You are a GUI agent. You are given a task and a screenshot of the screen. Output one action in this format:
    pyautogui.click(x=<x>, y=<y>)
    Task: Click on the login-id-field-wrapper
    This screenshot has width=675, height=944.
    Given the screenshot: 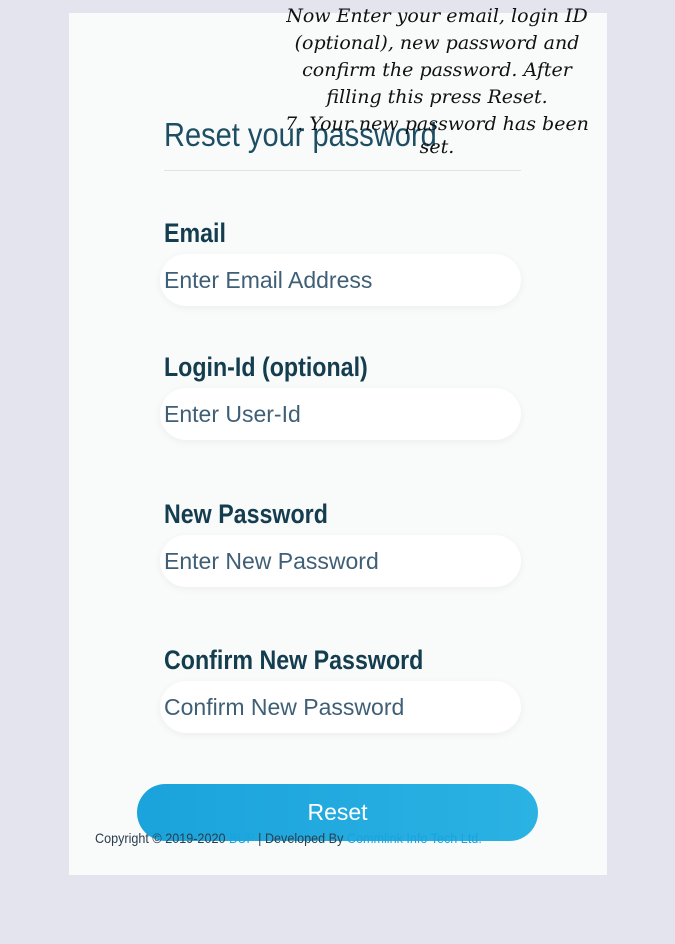 What is the action you would take?
    pyautogui.click(x=340, y=414)
    